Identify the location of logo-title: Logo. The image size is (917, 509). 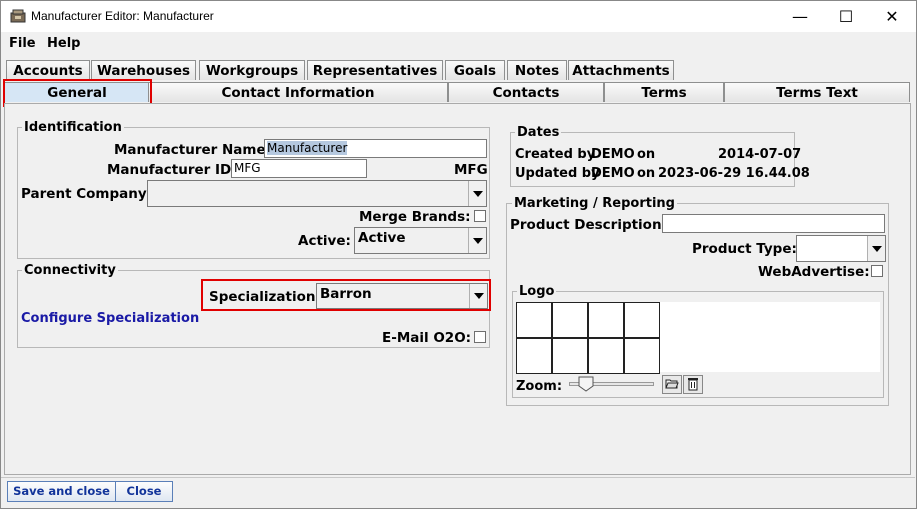
(537, 291).